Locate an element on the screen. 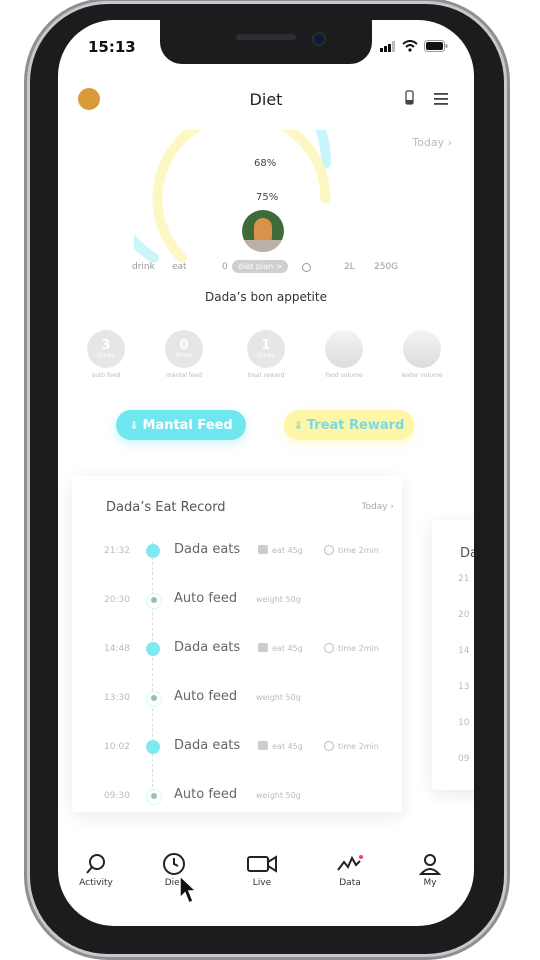 This screenshot has height=960, width=540. record-date-label: Today is located at coordinates (374, 507).